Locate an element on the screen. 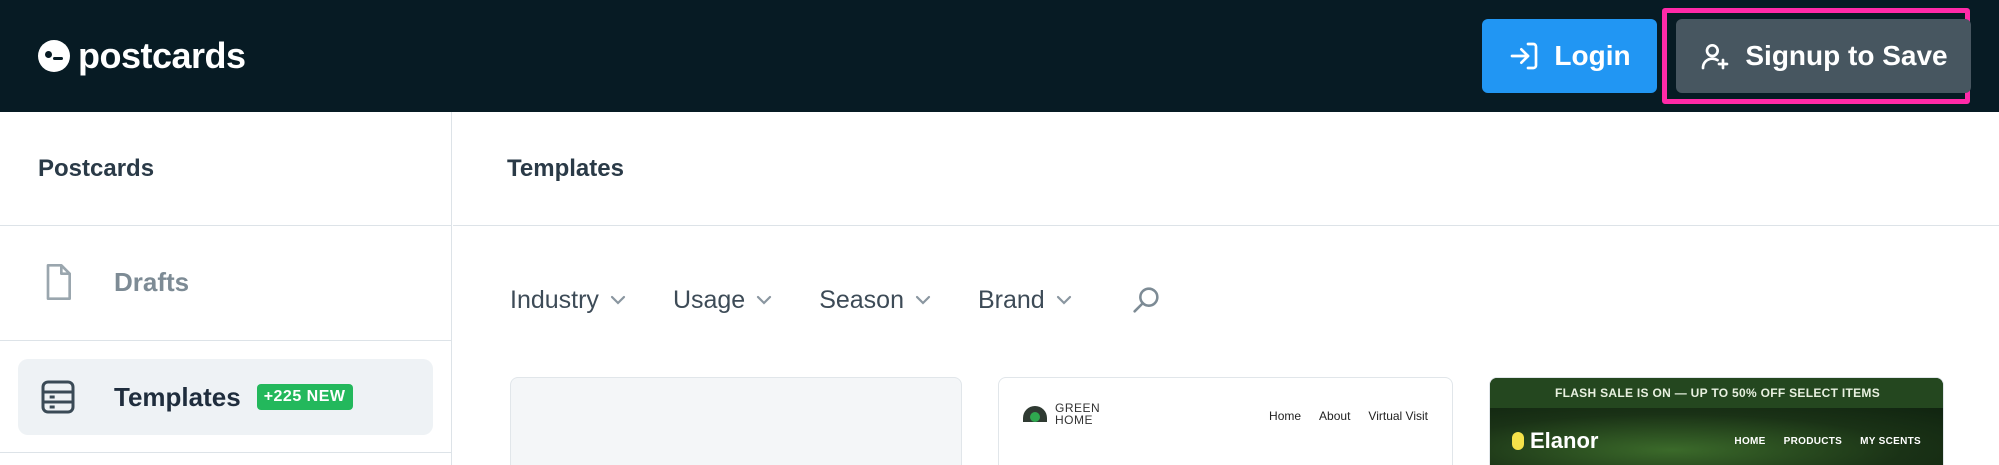  search-icon is located at coordinates (1146, 300).